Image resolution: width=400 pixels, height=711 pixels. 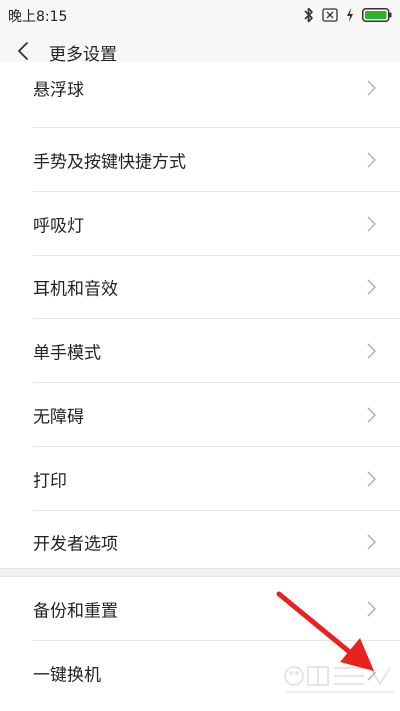 What do you see at coordinates (200, 479) in the screenshot?
I see `list-item-printing: 打印` at bounding box center [200, 479].